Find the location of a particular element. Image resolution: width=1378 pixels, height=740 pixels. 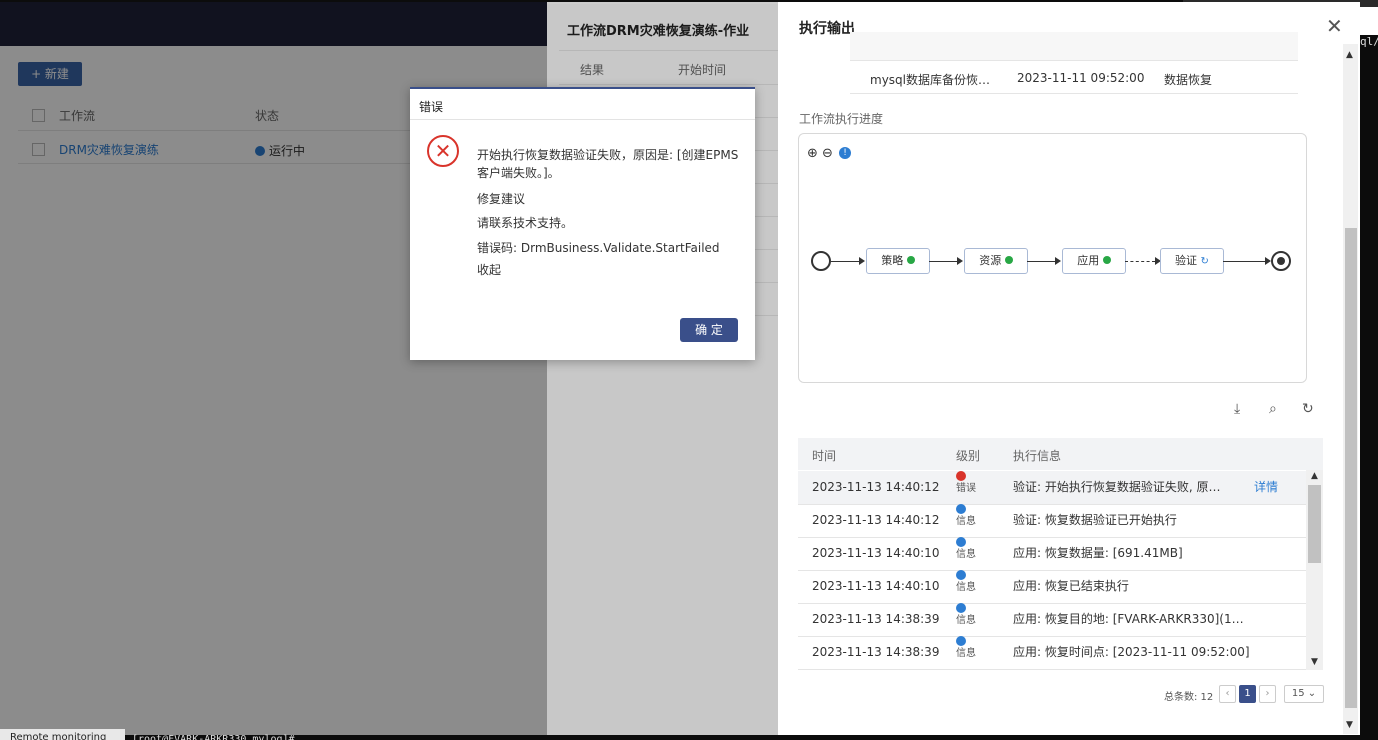

prev-page-button: ‹ is located at coordinates (1227, 694).